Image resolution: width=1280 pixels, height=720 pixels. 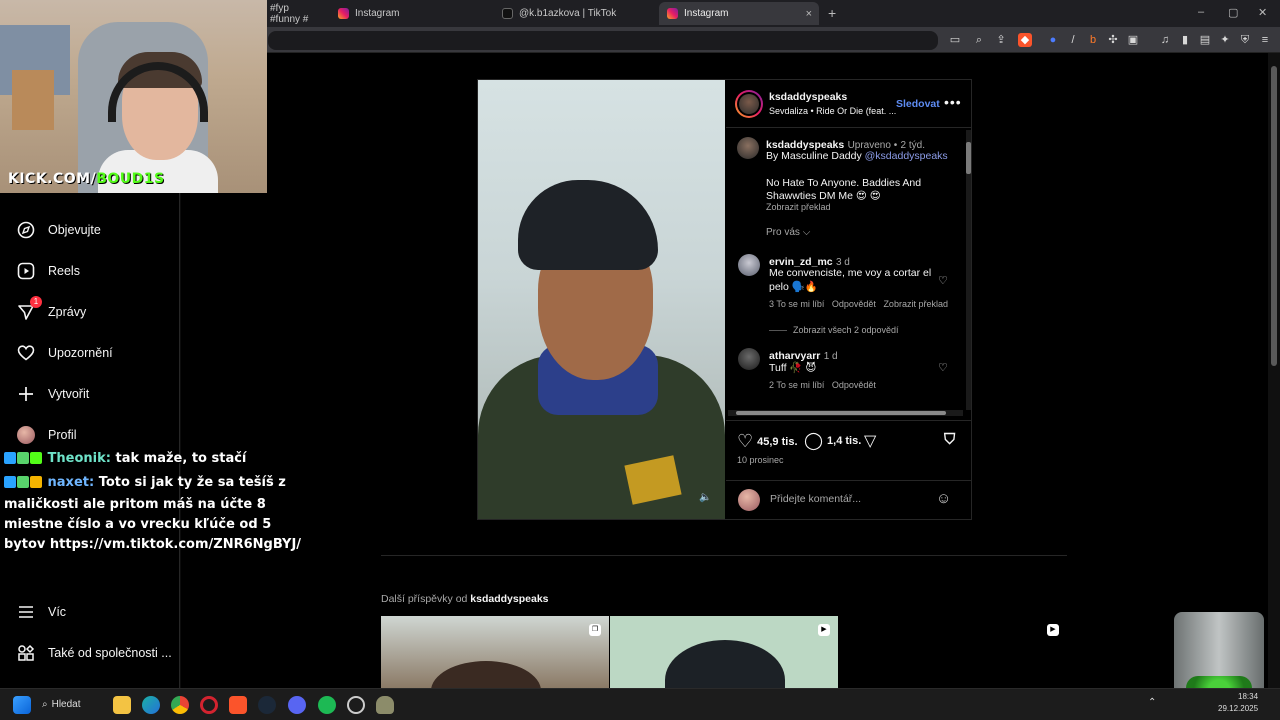 I want to click on emoji-icon: ☺, so click(x=943, y=498).